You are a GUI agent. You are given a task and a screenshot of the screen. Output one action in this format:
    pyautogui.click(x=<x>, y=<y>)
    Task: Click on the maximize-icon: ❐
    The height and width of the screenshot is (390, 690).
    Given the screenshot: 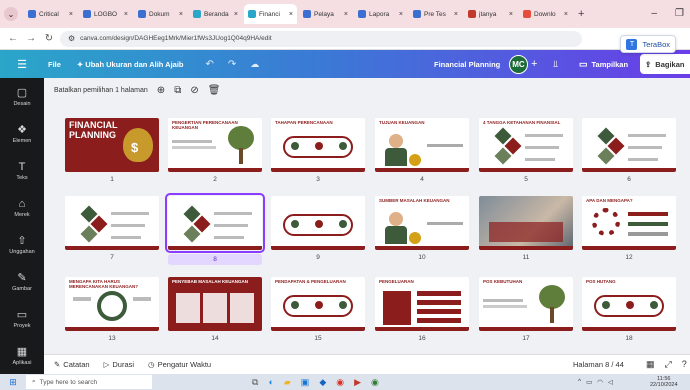 What is the action you would take?
    pyautogui.click(x=679, y=13)
    